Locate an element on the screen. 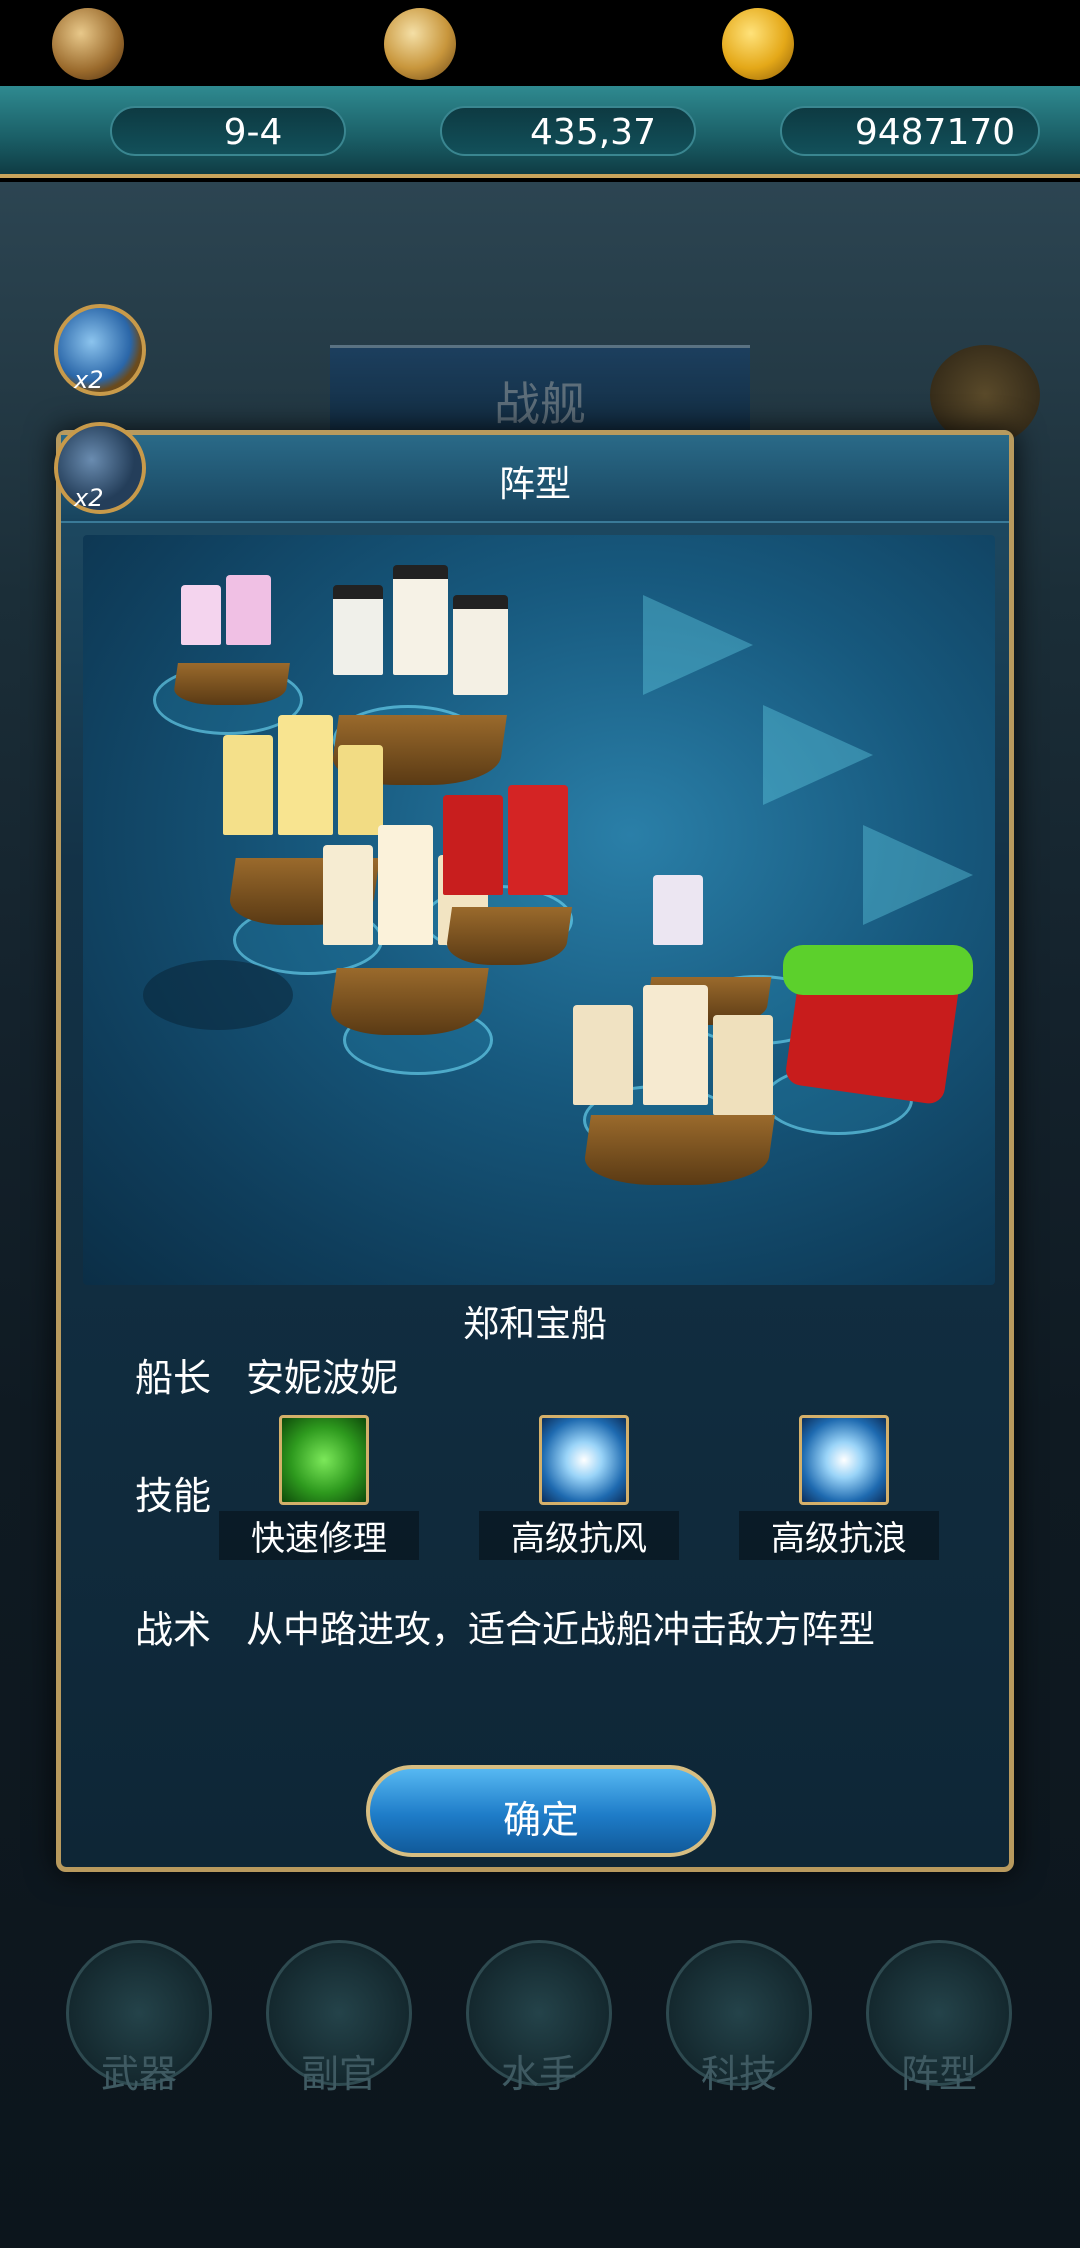  empty-formation-slot is located at coordinates (218, 995).